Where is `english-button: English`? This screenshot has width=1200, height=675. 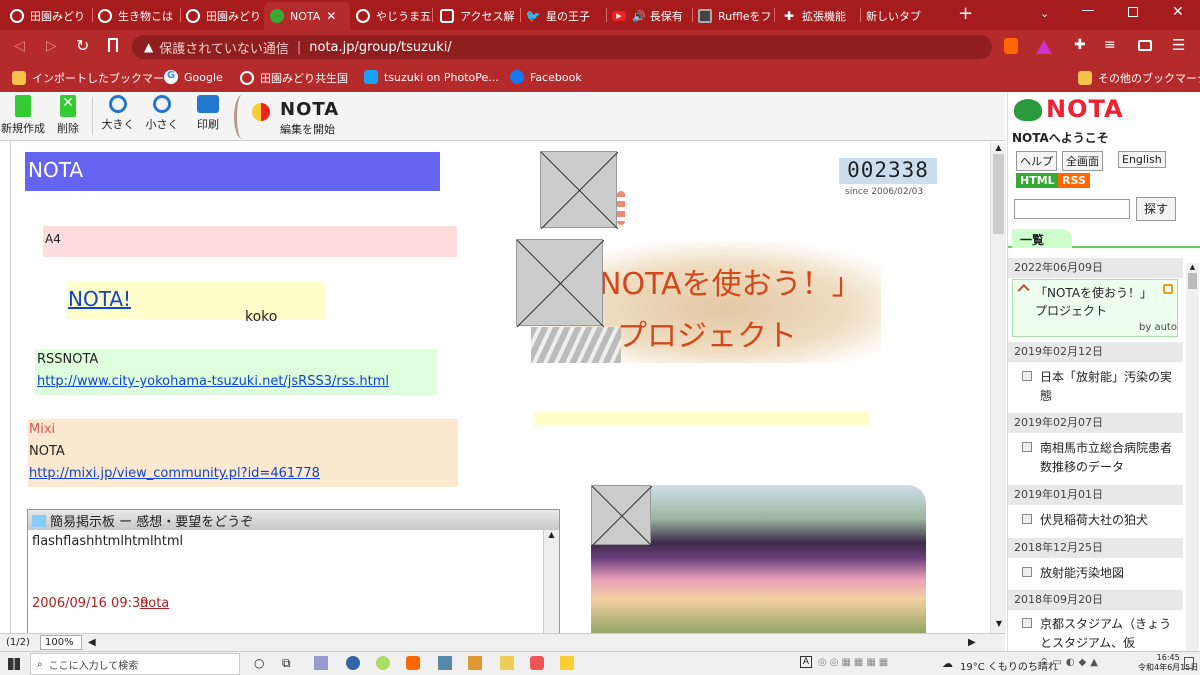 english-button: English is located at coordinates (1142, 159).